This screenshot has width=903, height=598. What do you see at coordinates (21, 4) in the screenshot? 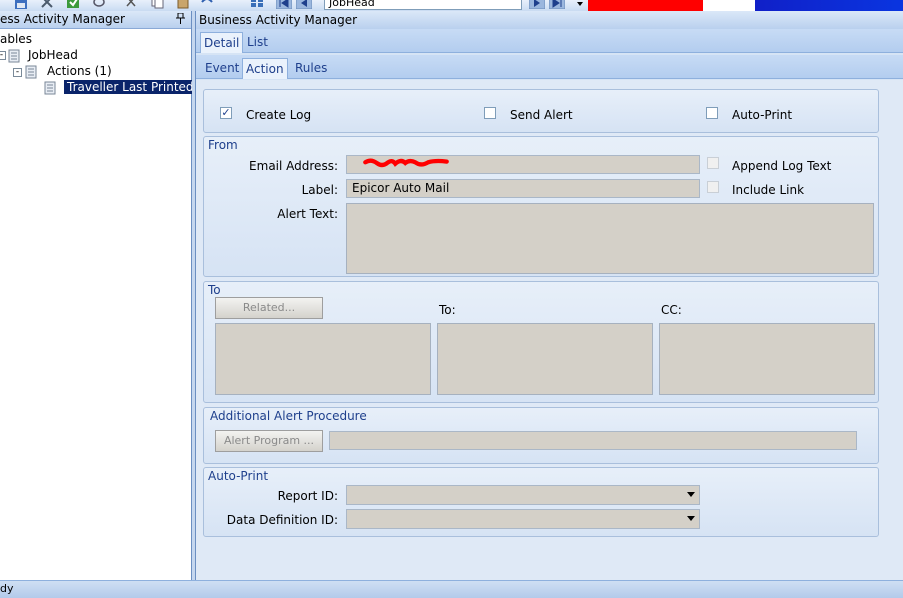
I see `save-icon` at bounding box center [21, 4].